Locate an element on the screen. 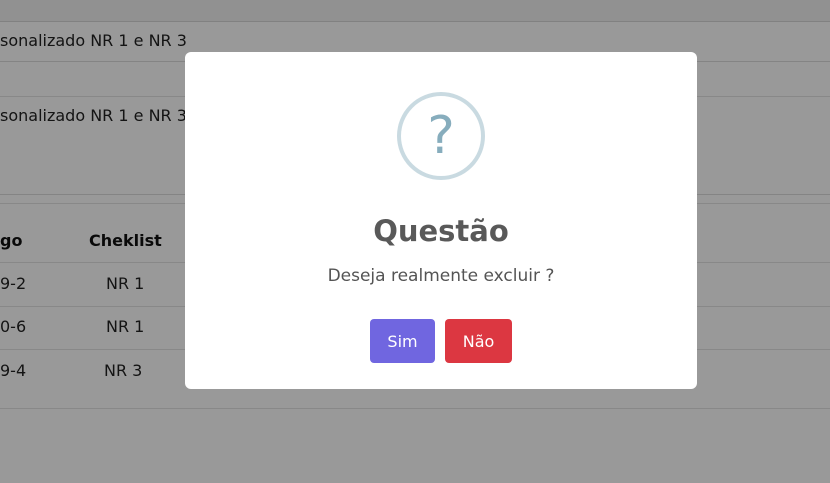  confirm-button: Sim is located at coordinates (402, 341).